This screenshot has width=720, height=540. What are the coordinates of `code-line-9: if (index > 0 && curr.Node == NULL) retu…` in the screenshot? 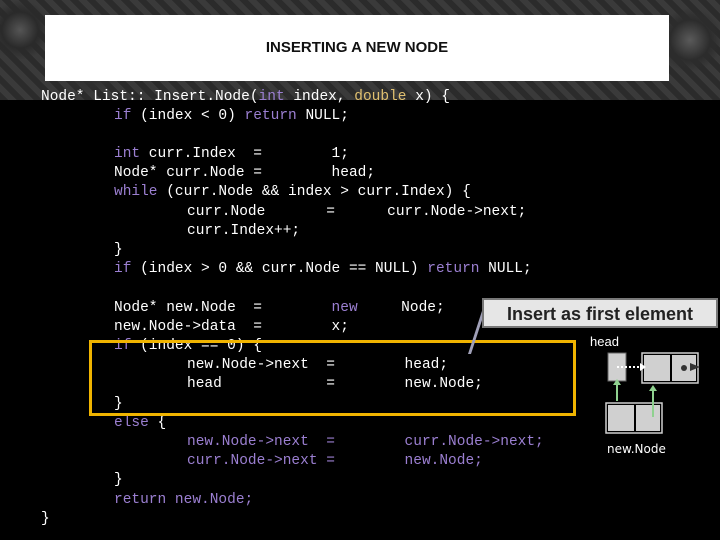 It's located at (323, 269).